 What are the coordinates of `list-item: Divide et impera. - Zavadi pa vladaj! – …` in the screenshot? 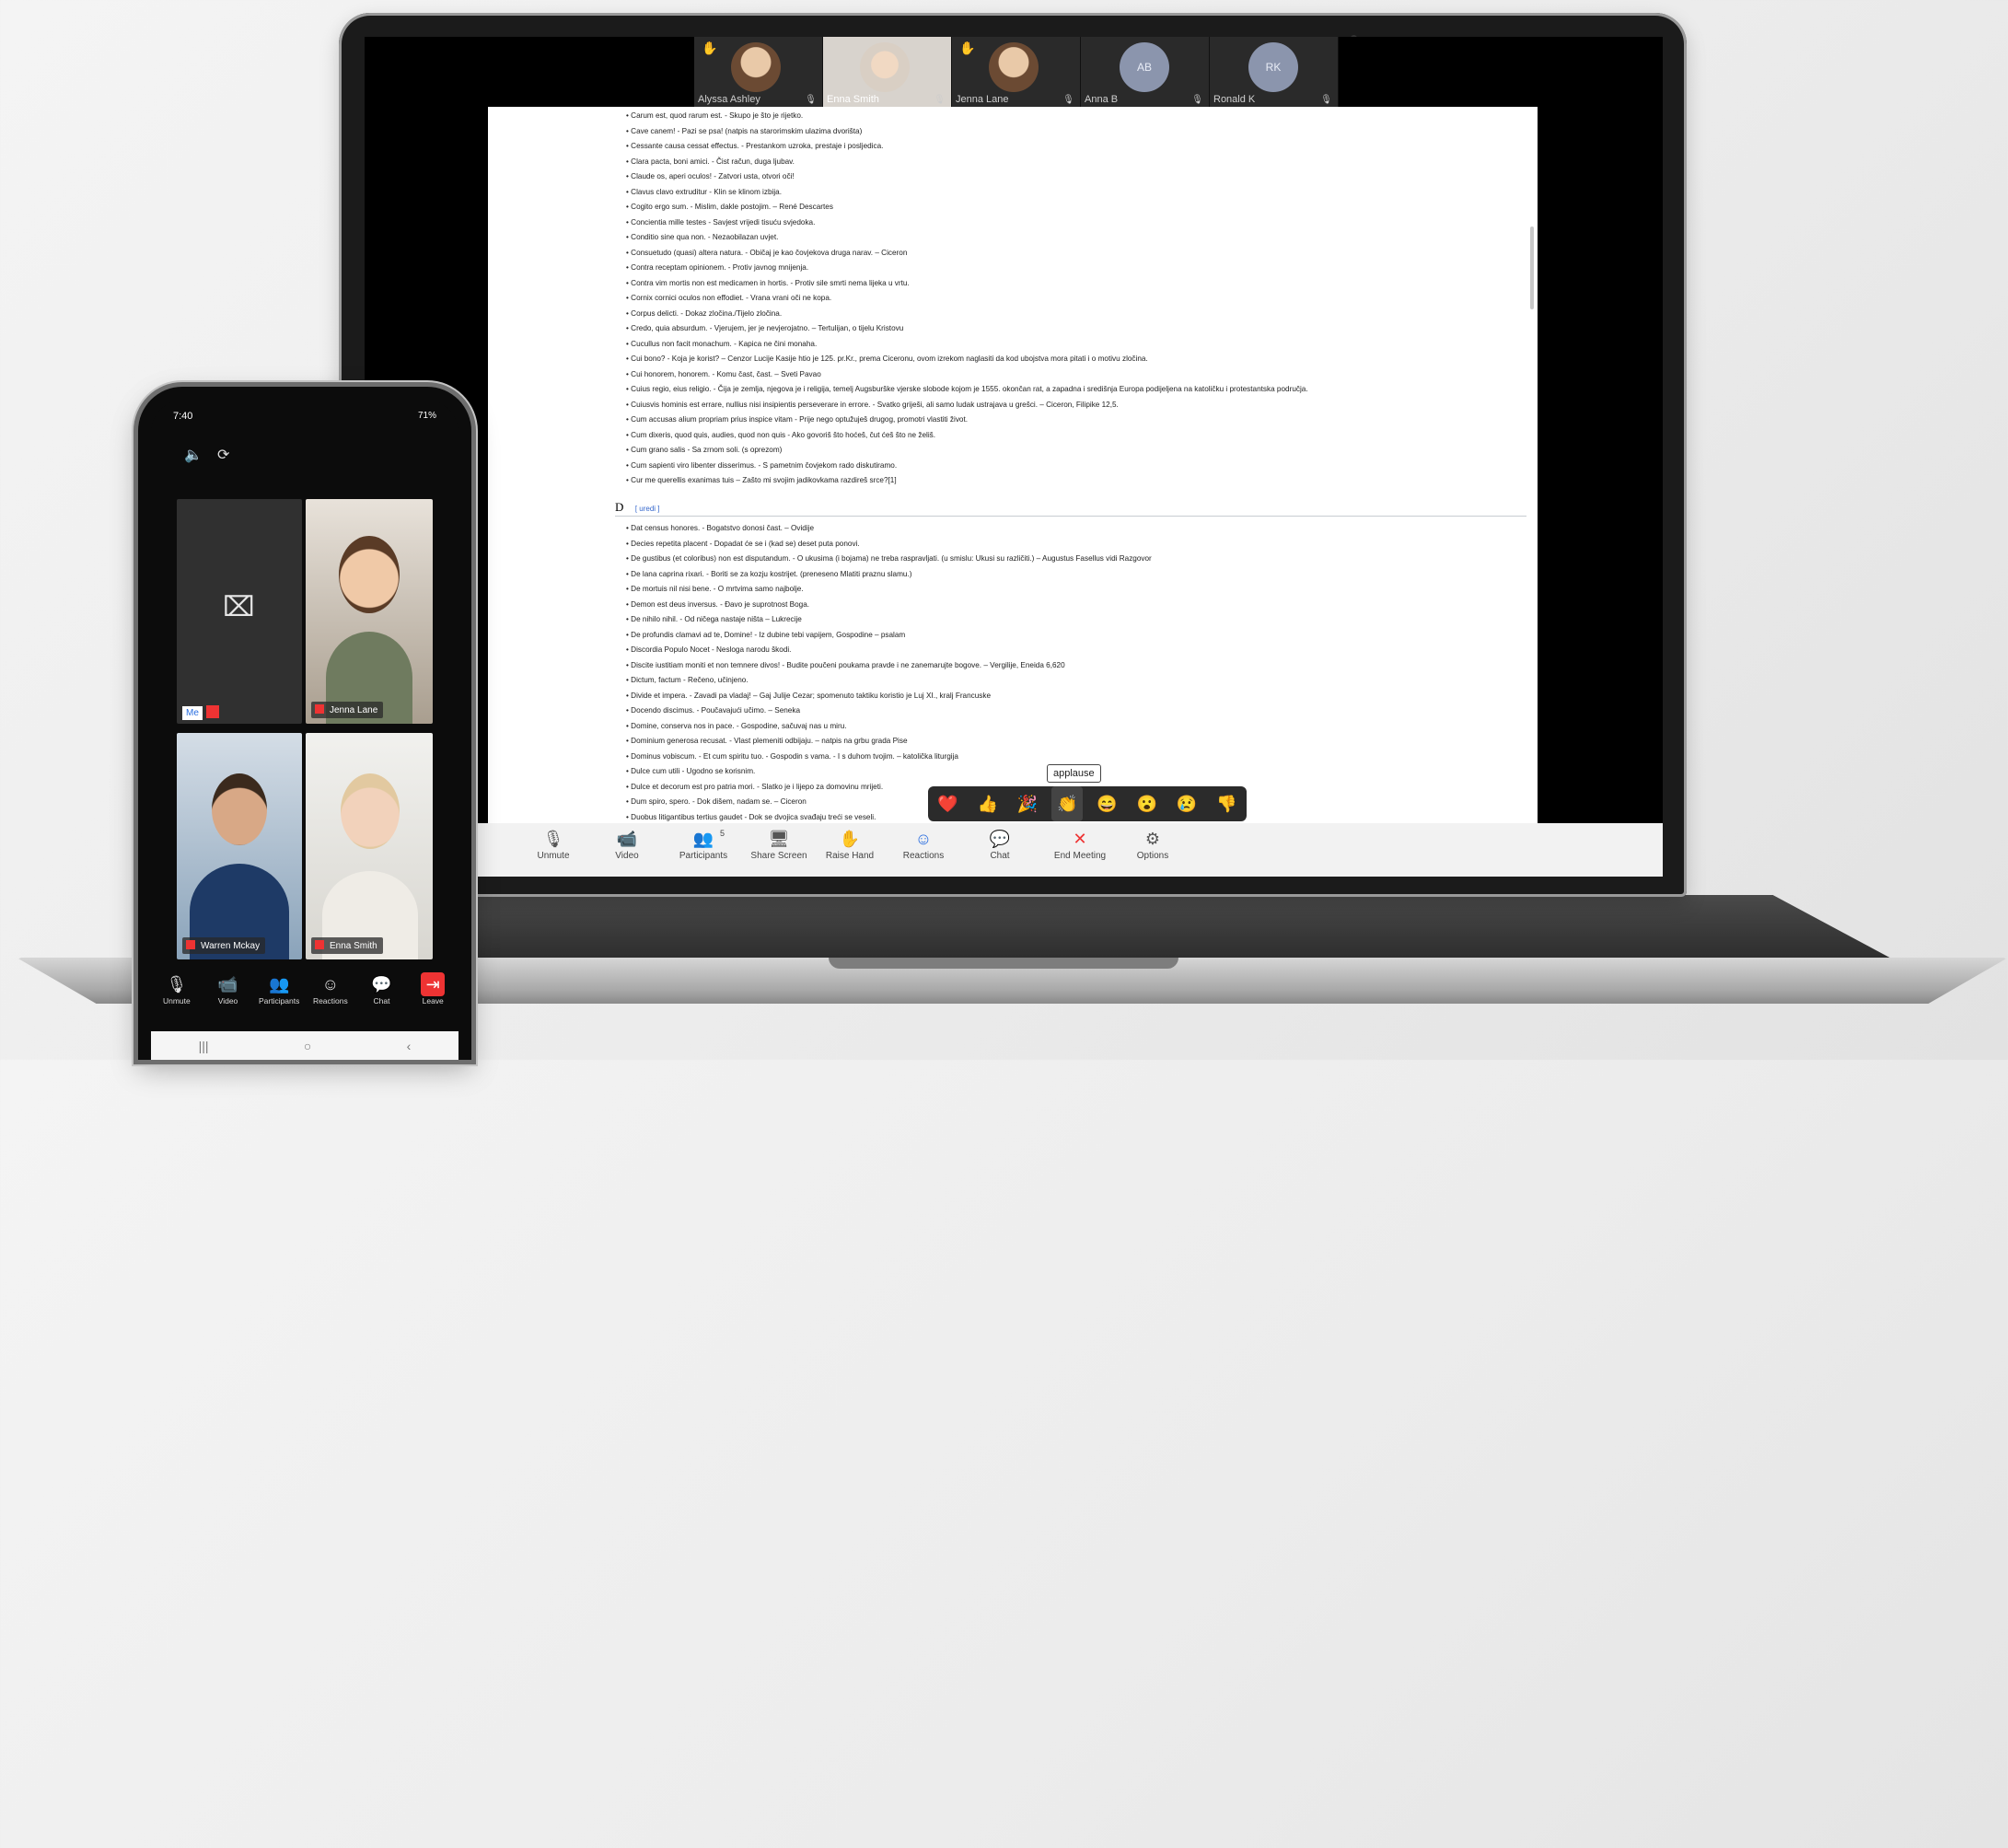 It's located at (889, 697).